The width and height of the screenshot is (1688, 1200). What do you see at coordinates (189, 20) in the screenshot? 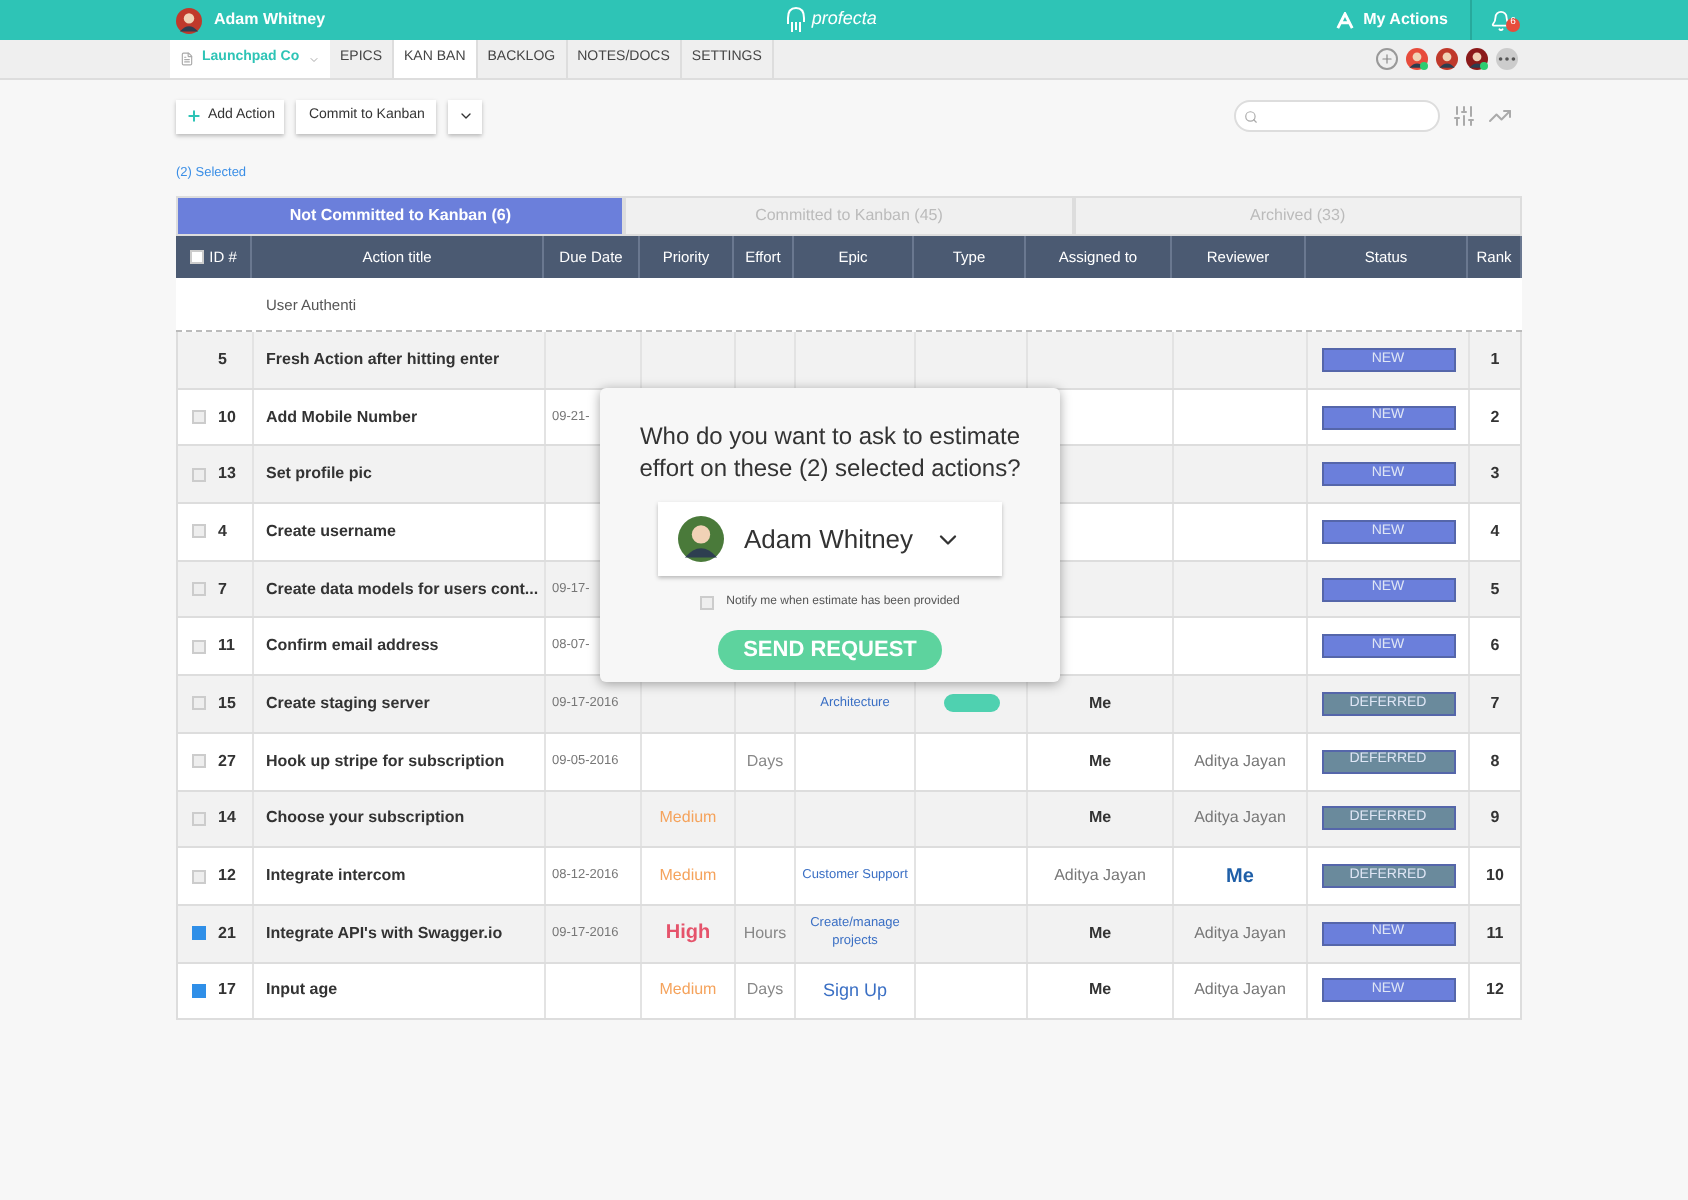
I see `user-avatar` at bounding box center [189, 20].